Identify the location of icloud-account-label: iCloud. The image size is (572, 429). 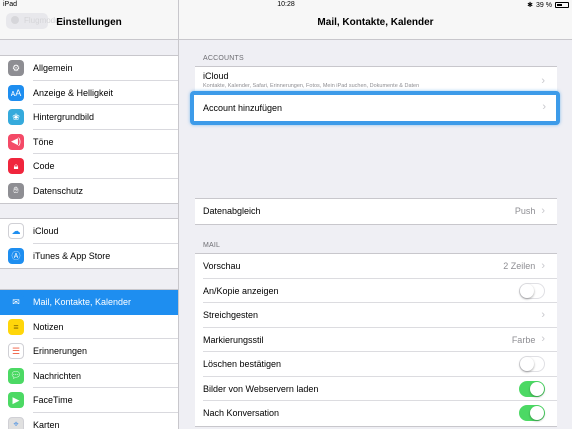
(216, 76).